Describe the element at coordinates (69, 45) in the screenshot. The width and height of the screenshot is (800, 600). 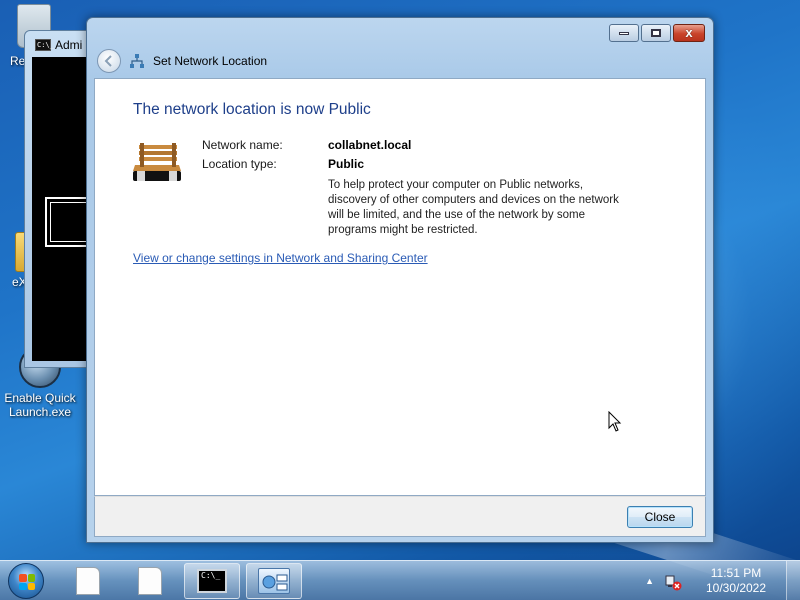
I see `console-title: Admi` at that location.